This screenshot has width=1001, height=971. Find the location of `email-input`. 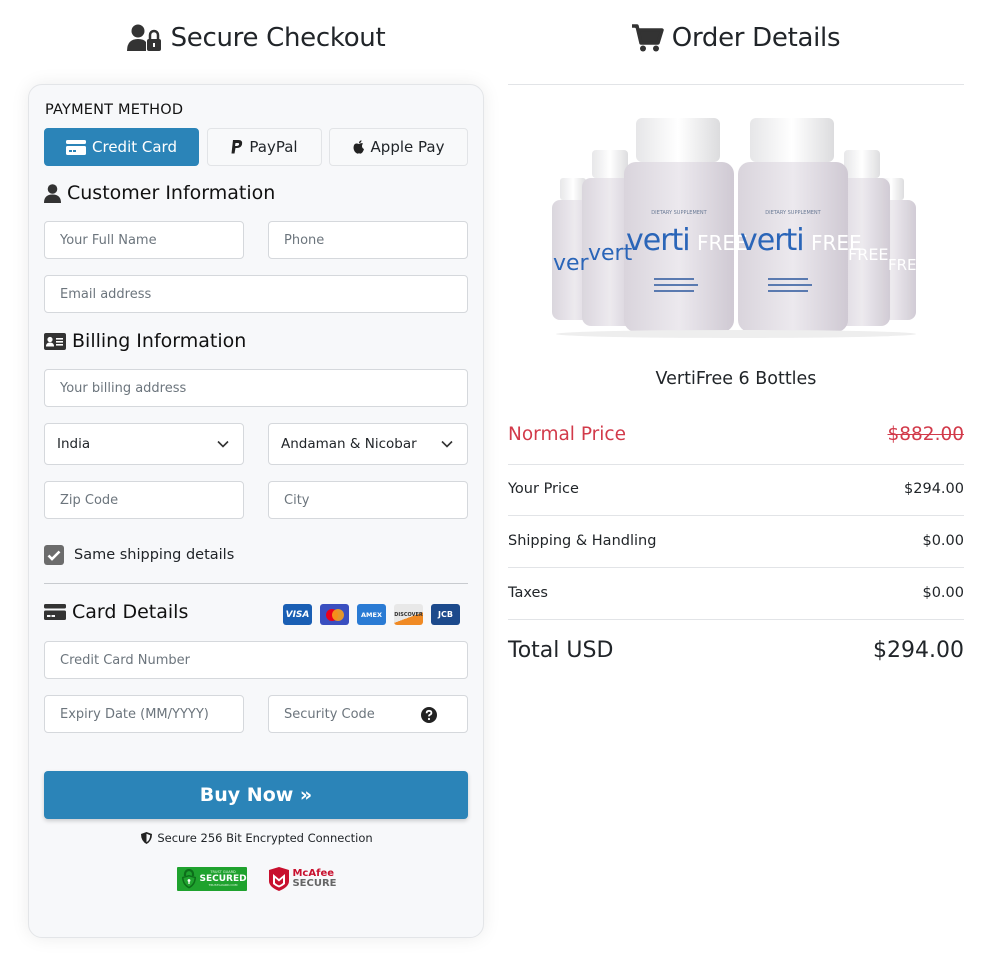

email-input is located at coordinates (263, 294).